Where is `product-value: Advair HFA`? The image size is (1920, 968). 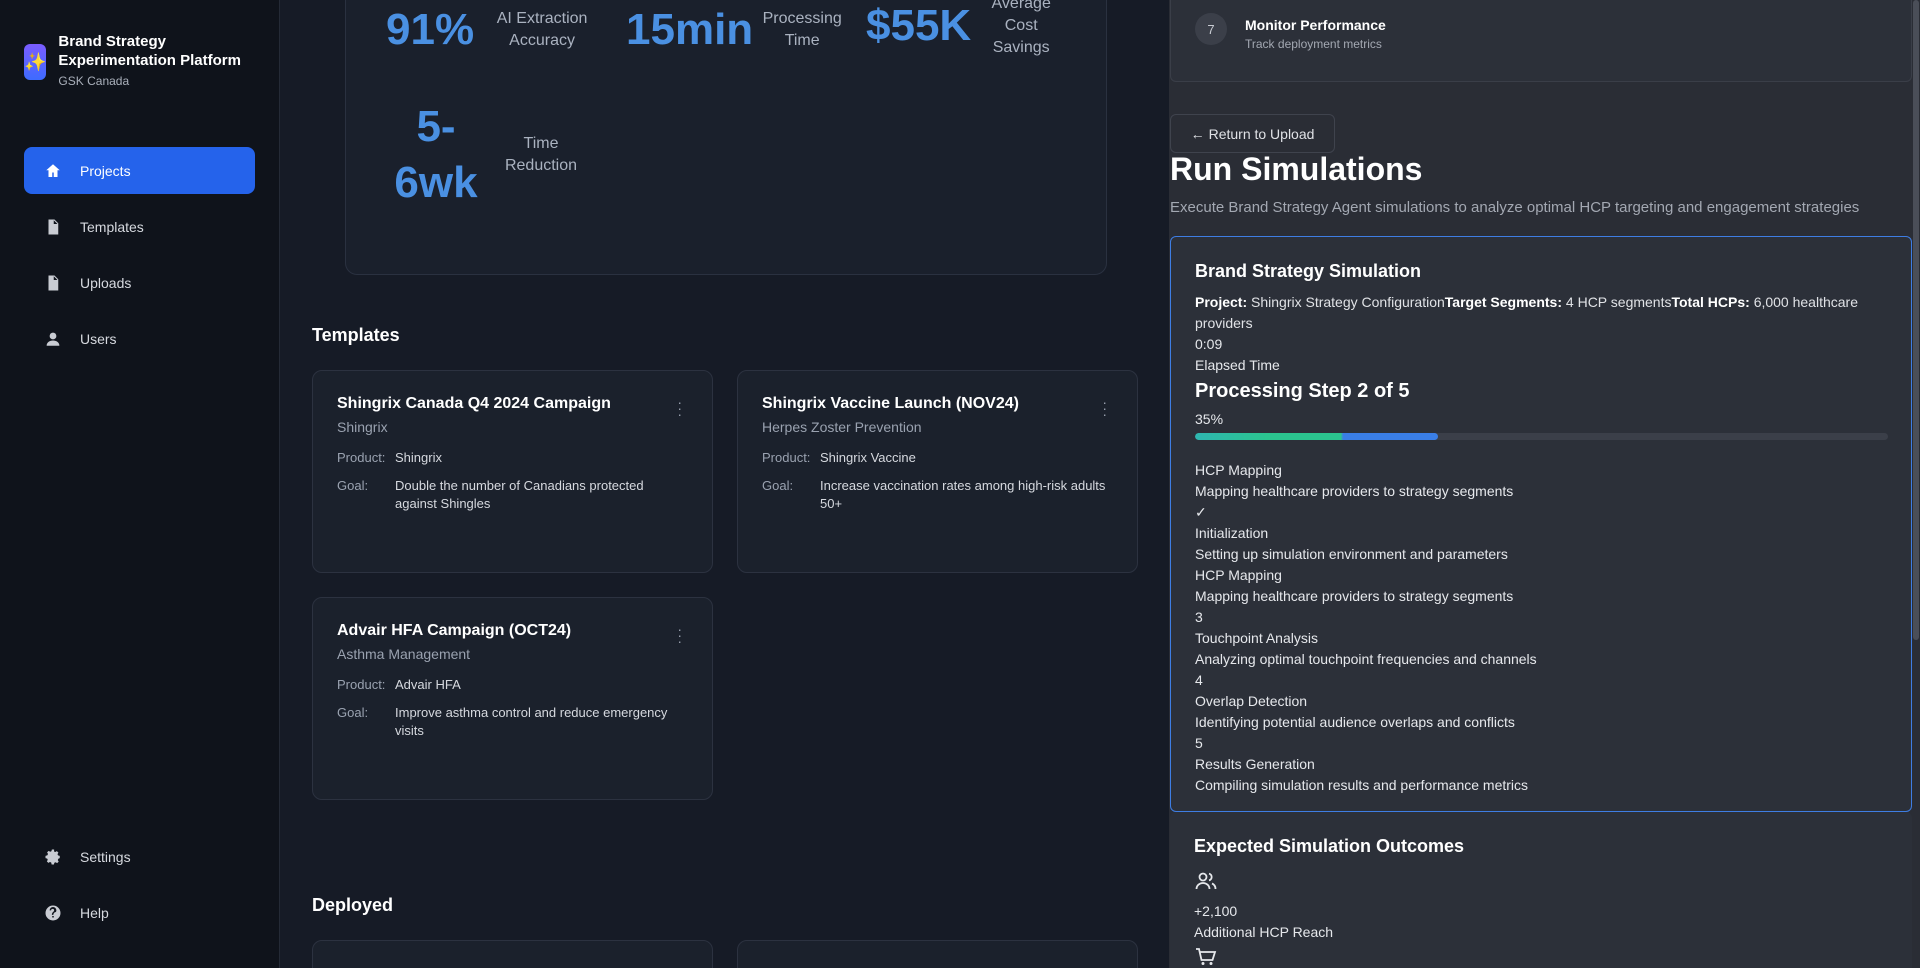
product-value: Advair HFA is located at coordinates (428, 684).